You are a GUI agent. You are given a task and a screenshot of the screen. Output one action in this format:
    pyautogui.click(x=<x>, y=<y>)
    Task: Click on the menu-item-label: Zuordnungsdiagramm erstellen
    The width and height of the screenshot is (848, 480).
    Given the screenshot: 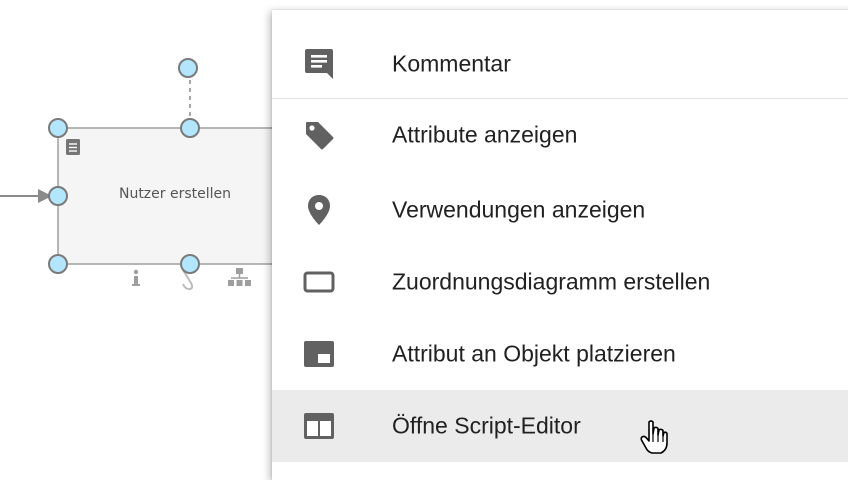 What is the action you would take?
    pyautogui.click(x=551, y=281)
    